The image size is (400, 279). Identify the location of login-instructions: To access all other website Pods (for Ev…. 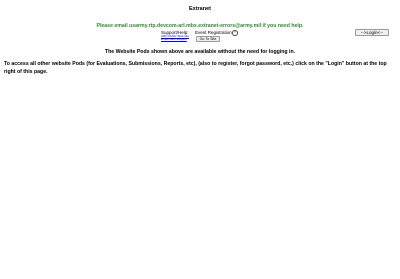
(195, 68).